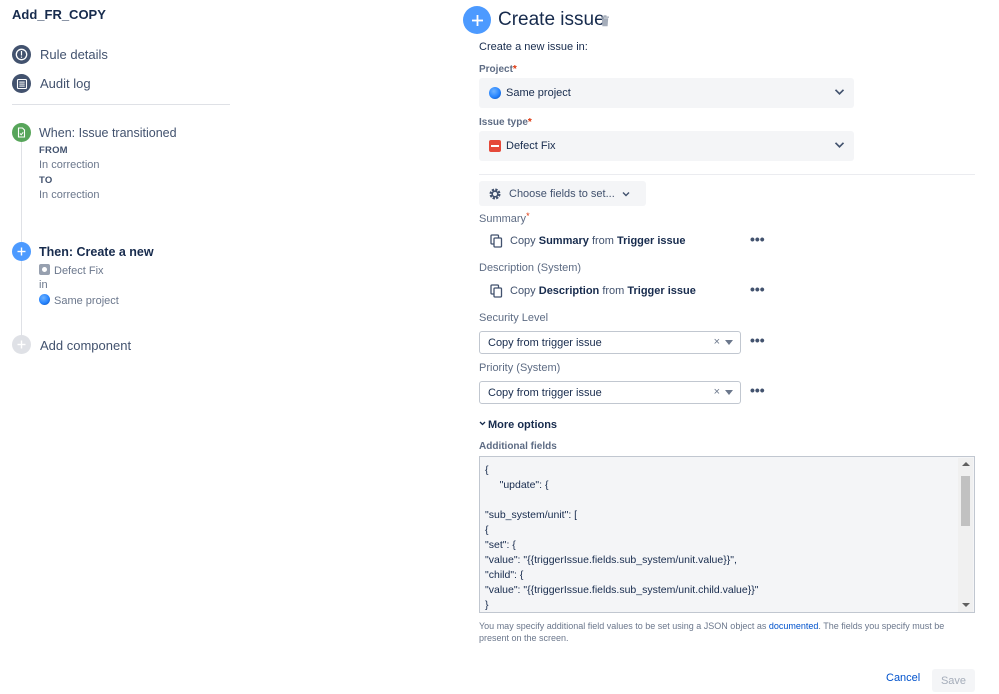  What do you see at coordinates (666, 146) in the screenshot?
I see `issue-type-select: Defect Fix` at bounding box center [666, 146].